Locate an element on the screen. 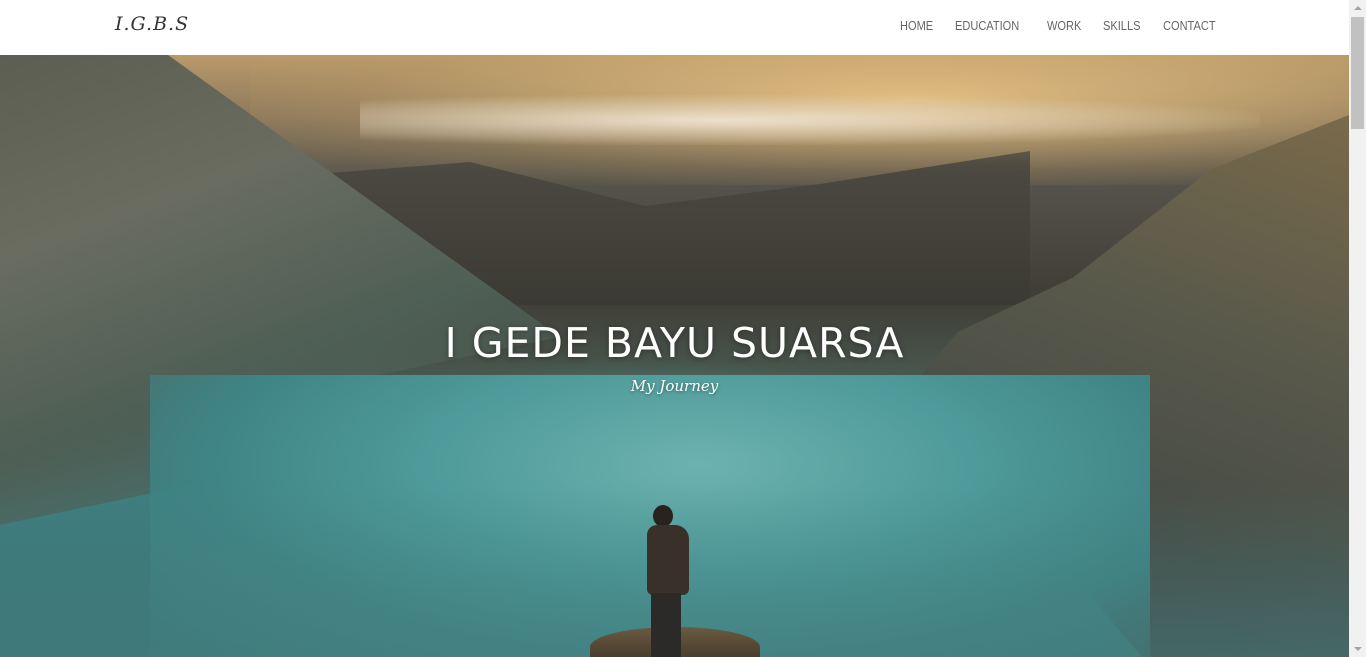  cloud-layer is located at coordinates (810, 120).